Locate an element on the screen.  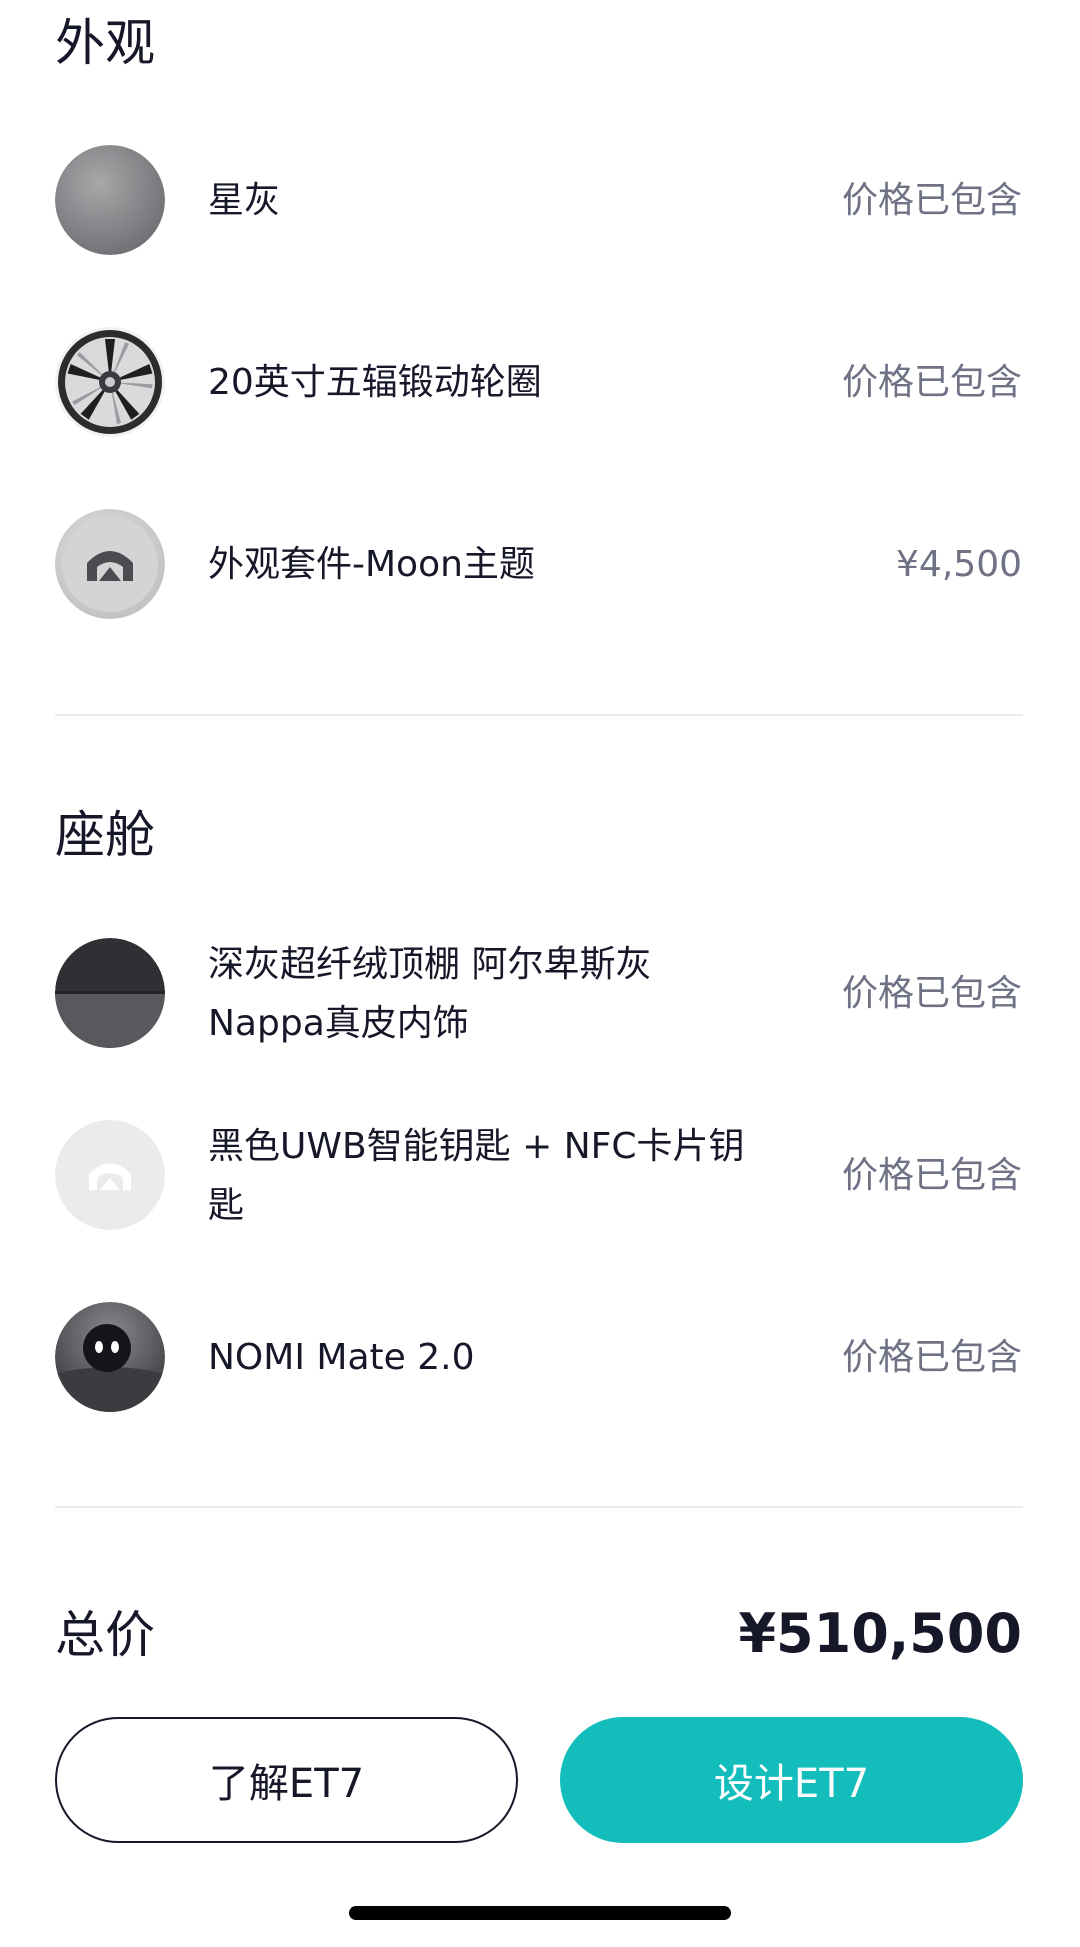
wheel-icon is located at coordinates (110, 382).